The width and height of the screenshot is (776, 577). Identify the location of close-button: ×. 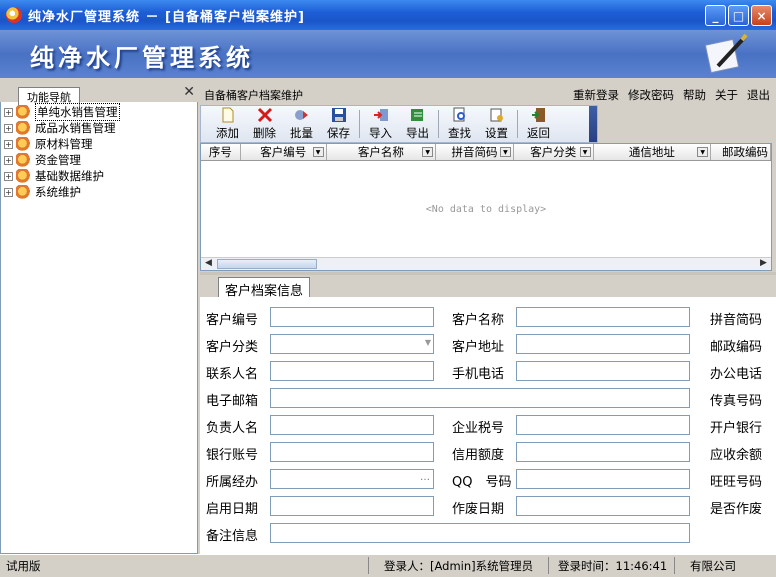
(761, 15).